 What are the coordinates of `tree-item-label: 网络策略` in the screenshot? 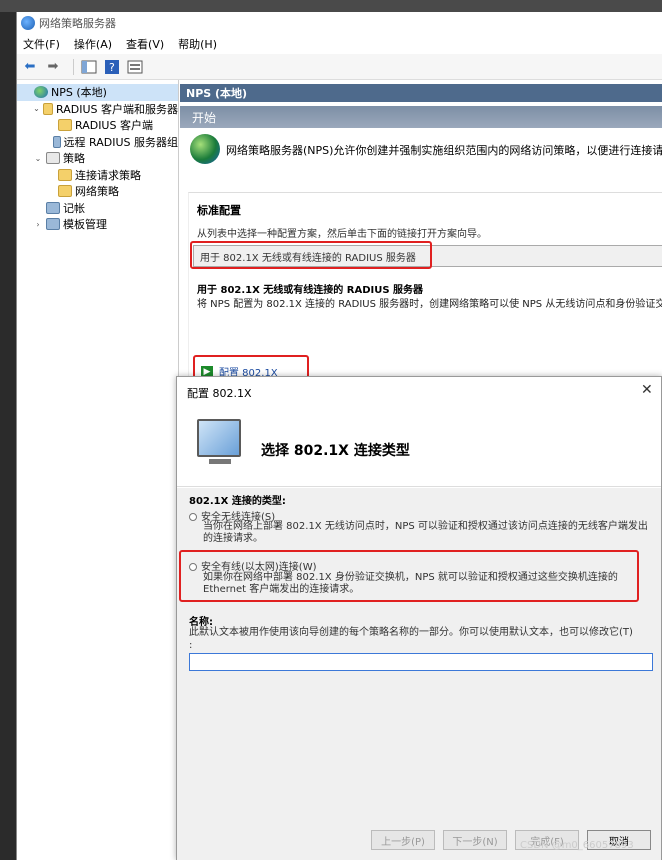 It's located at (97, 192).